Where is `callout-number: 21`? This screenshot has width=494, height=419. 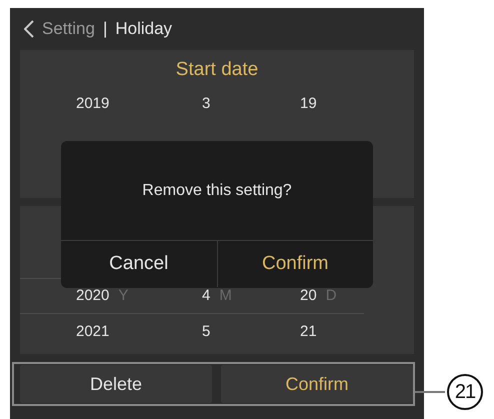 callout-number: 21 is located at coordinates (465, 392).